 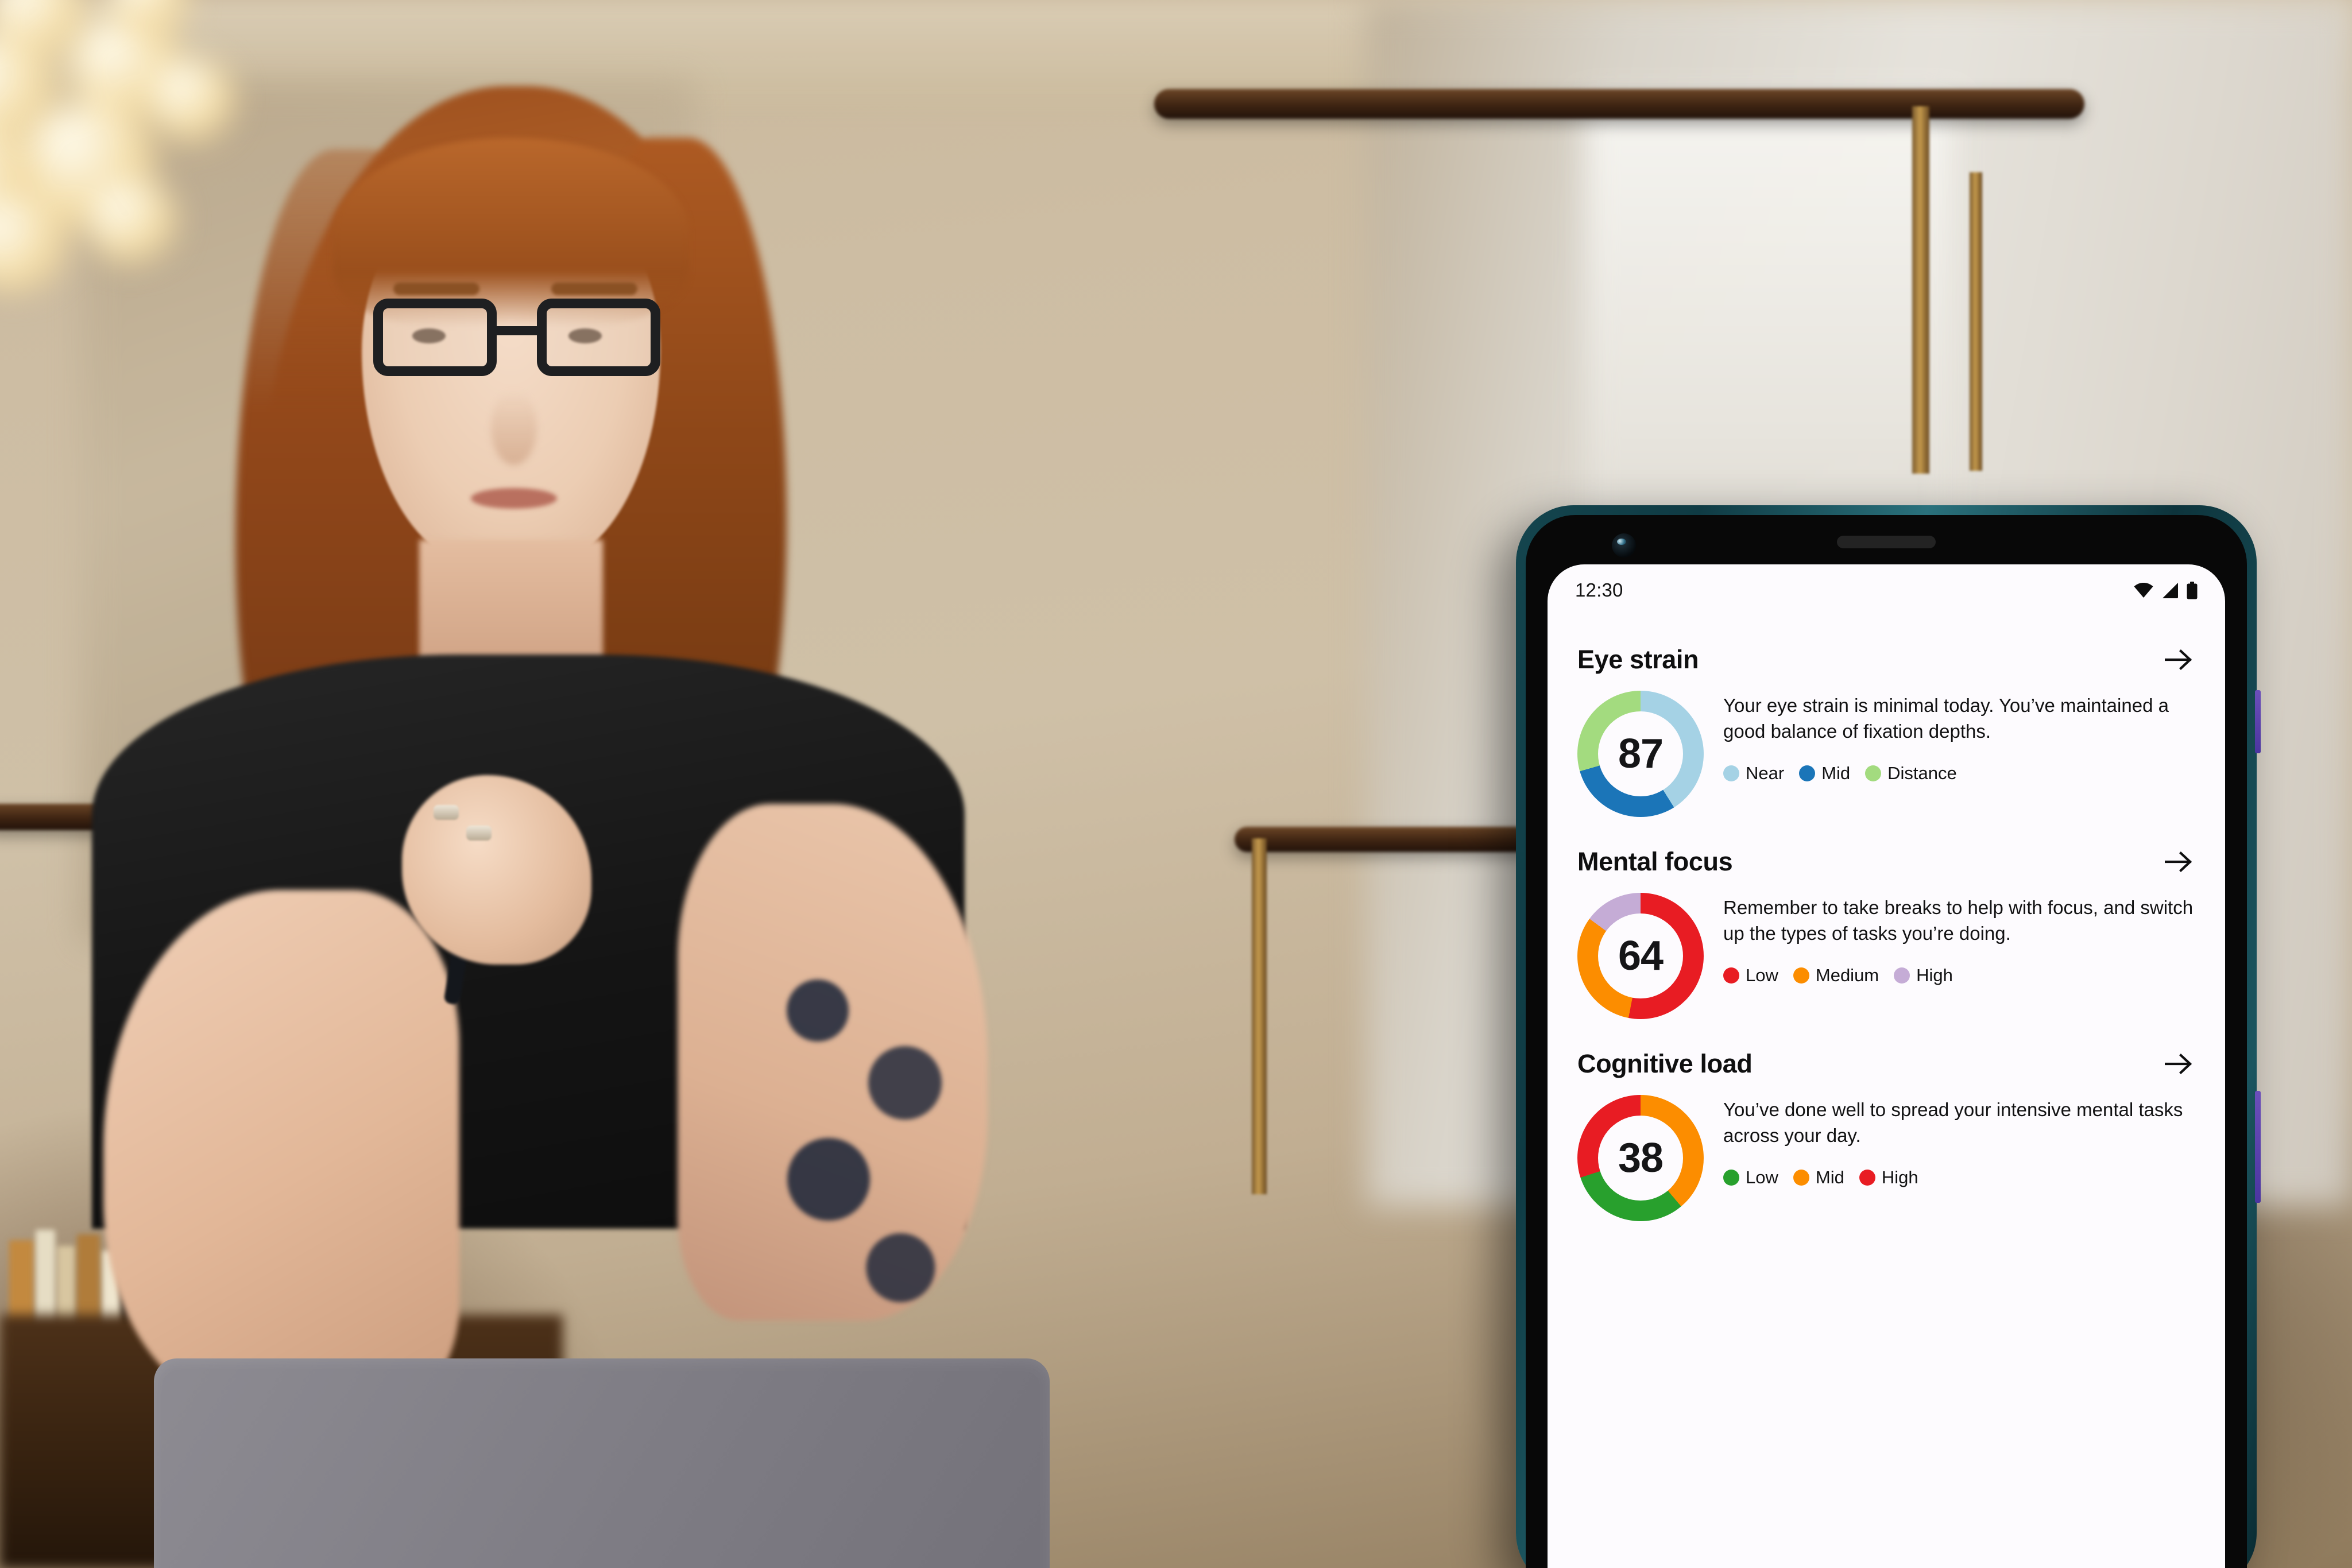 What do you see at coordinates (436, 288) in the screenshot?
I see `eyebrow-left` at bounding box center [436, 288].